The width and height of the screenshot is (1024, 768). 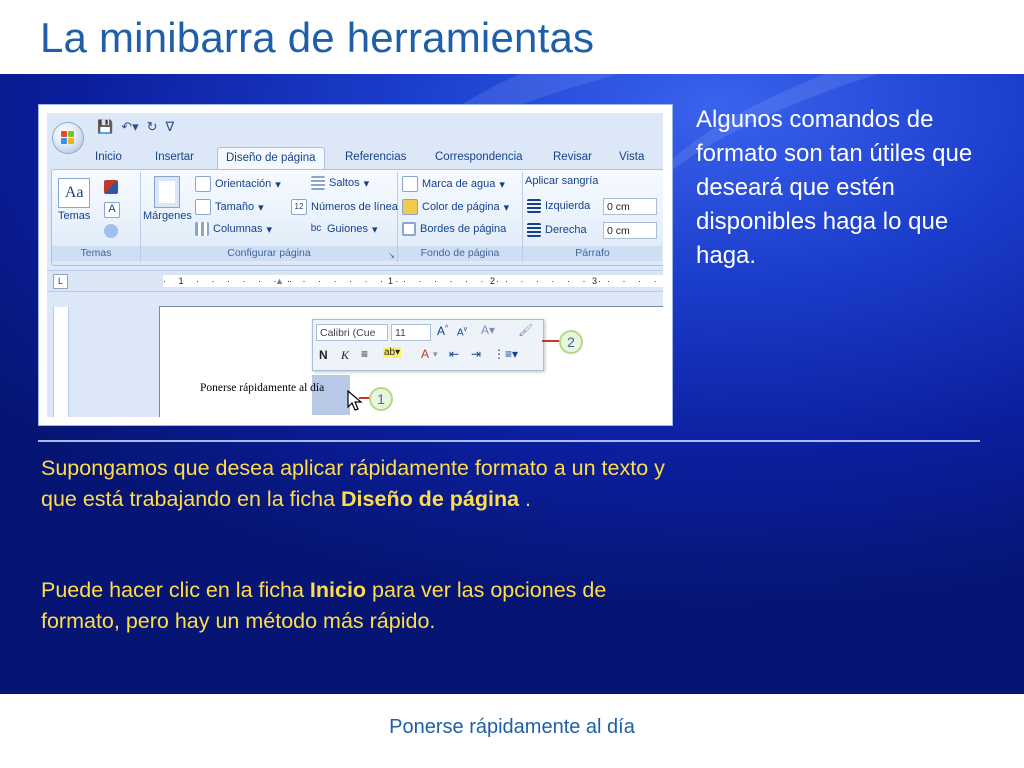 What do you see at coordinates (392, 352) in the screenshot?
I see `highlight-icon: ab▾` at bounding box center [392, 352].